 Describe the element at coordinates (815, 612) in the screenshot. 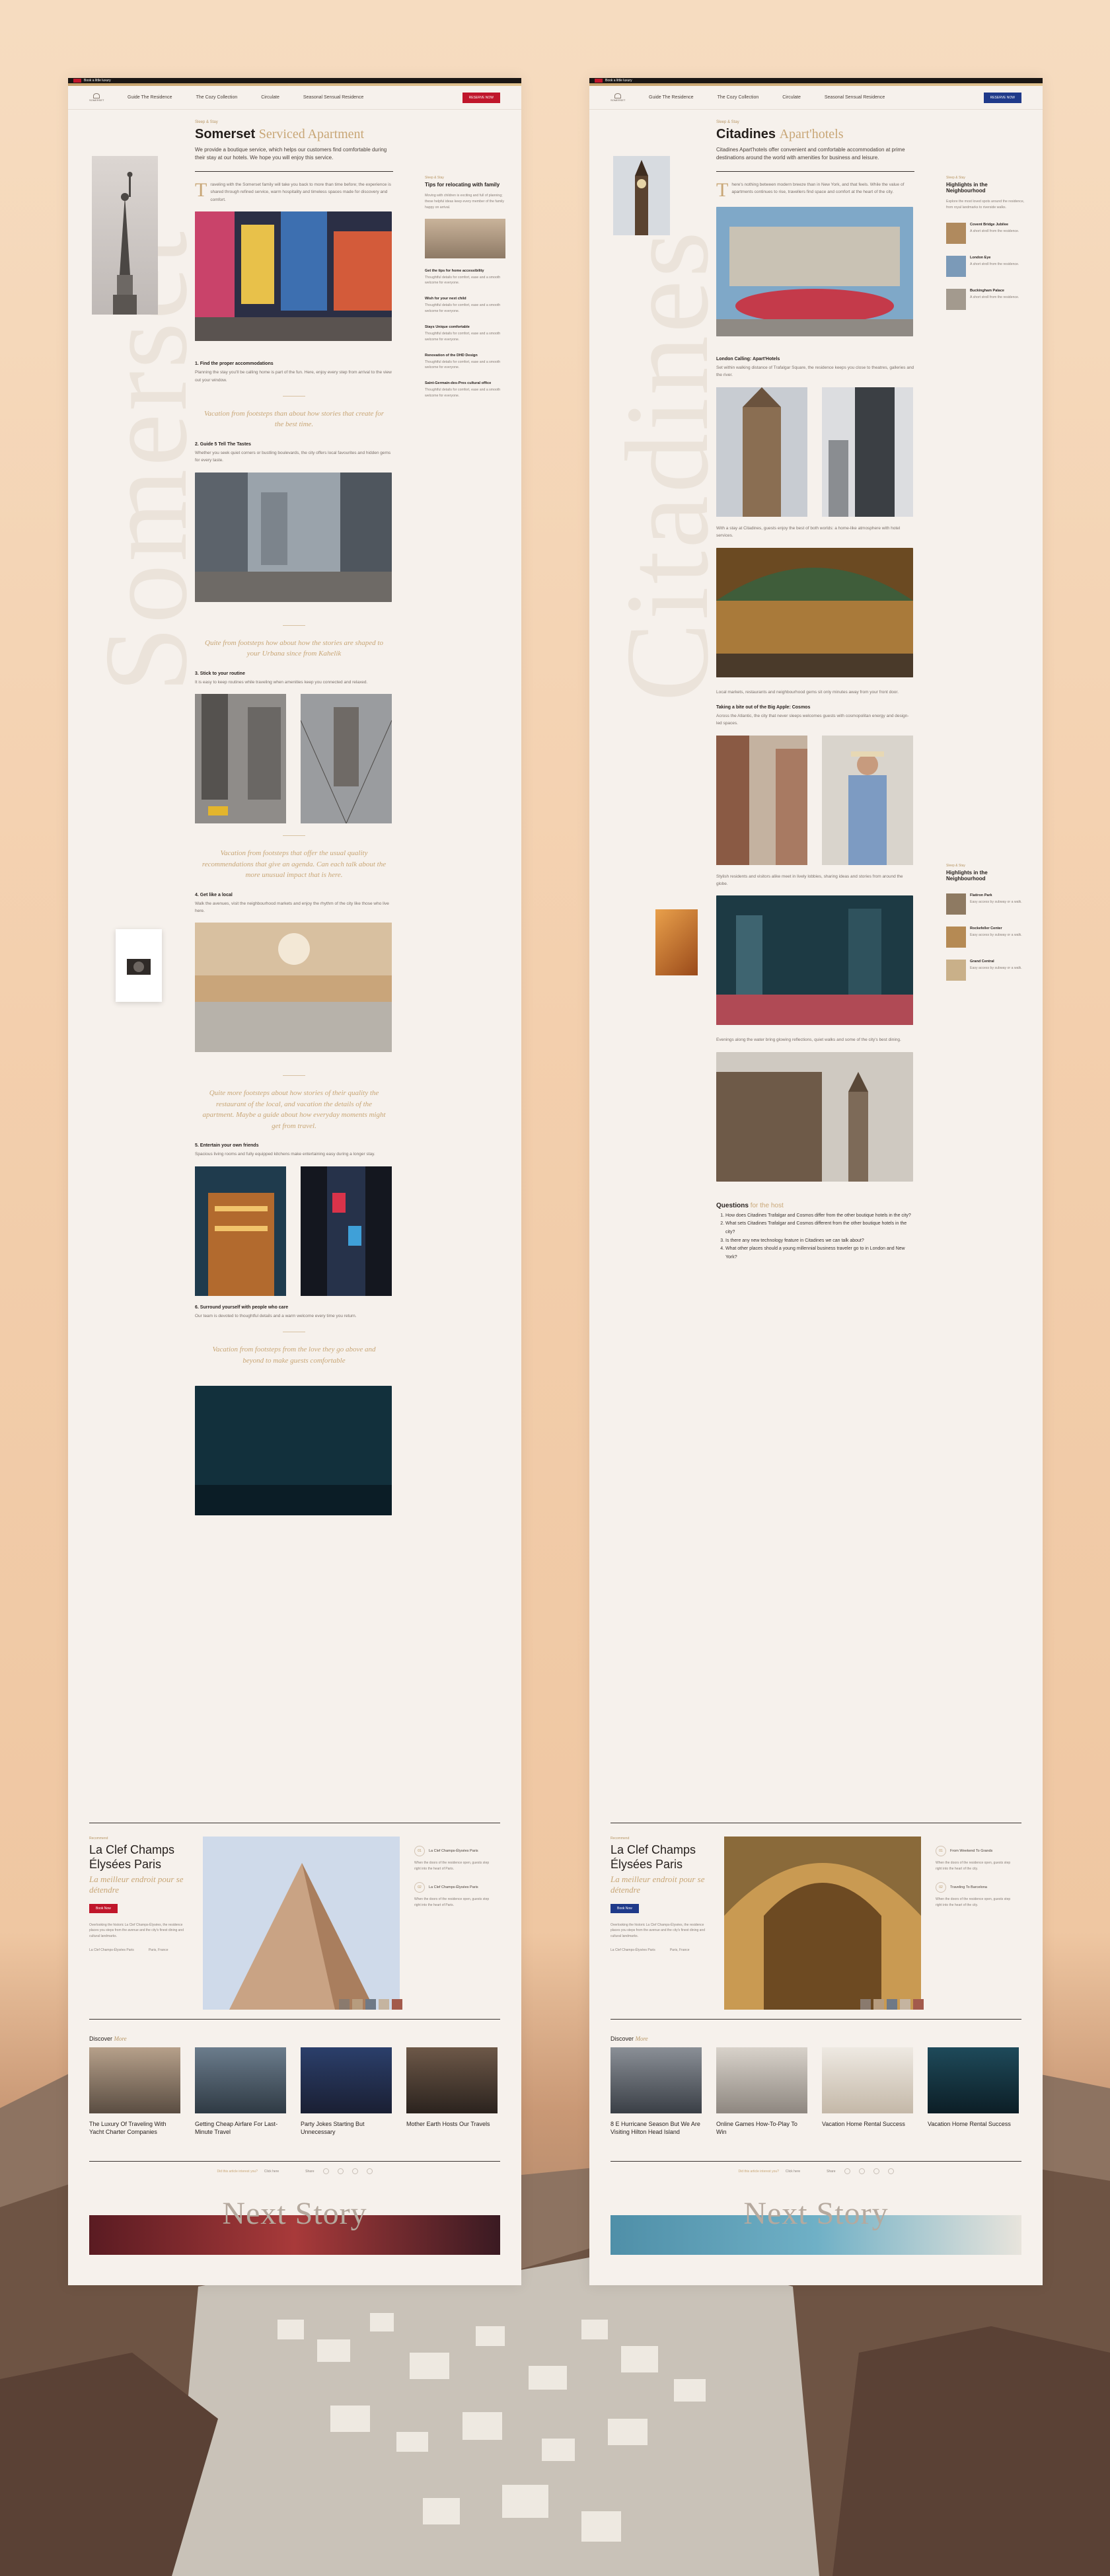

I see `market-hall-image` at that location.